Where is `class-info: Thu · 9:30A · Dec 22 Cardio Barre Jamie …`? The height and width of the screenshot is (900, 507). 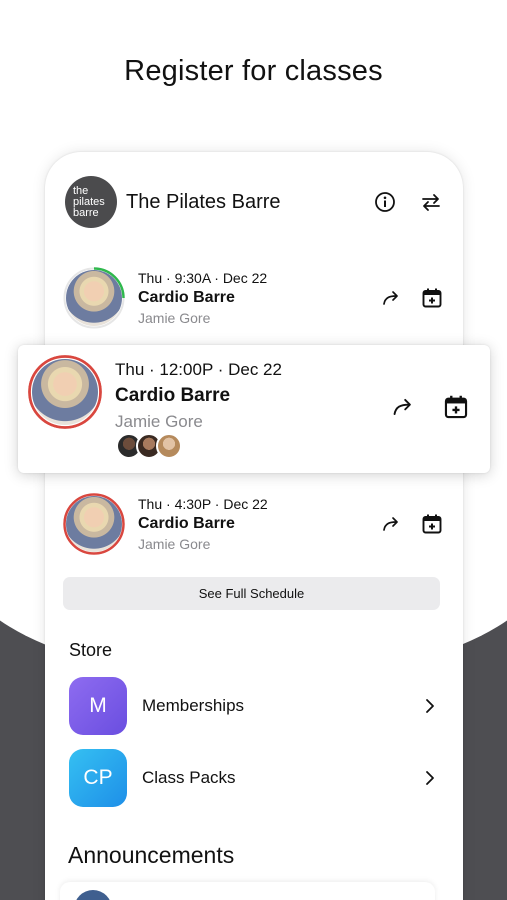 class-info: Thu · 9:30A · Dec 22 Cardio Barre Jamie … is located at coordinates (251, 298).